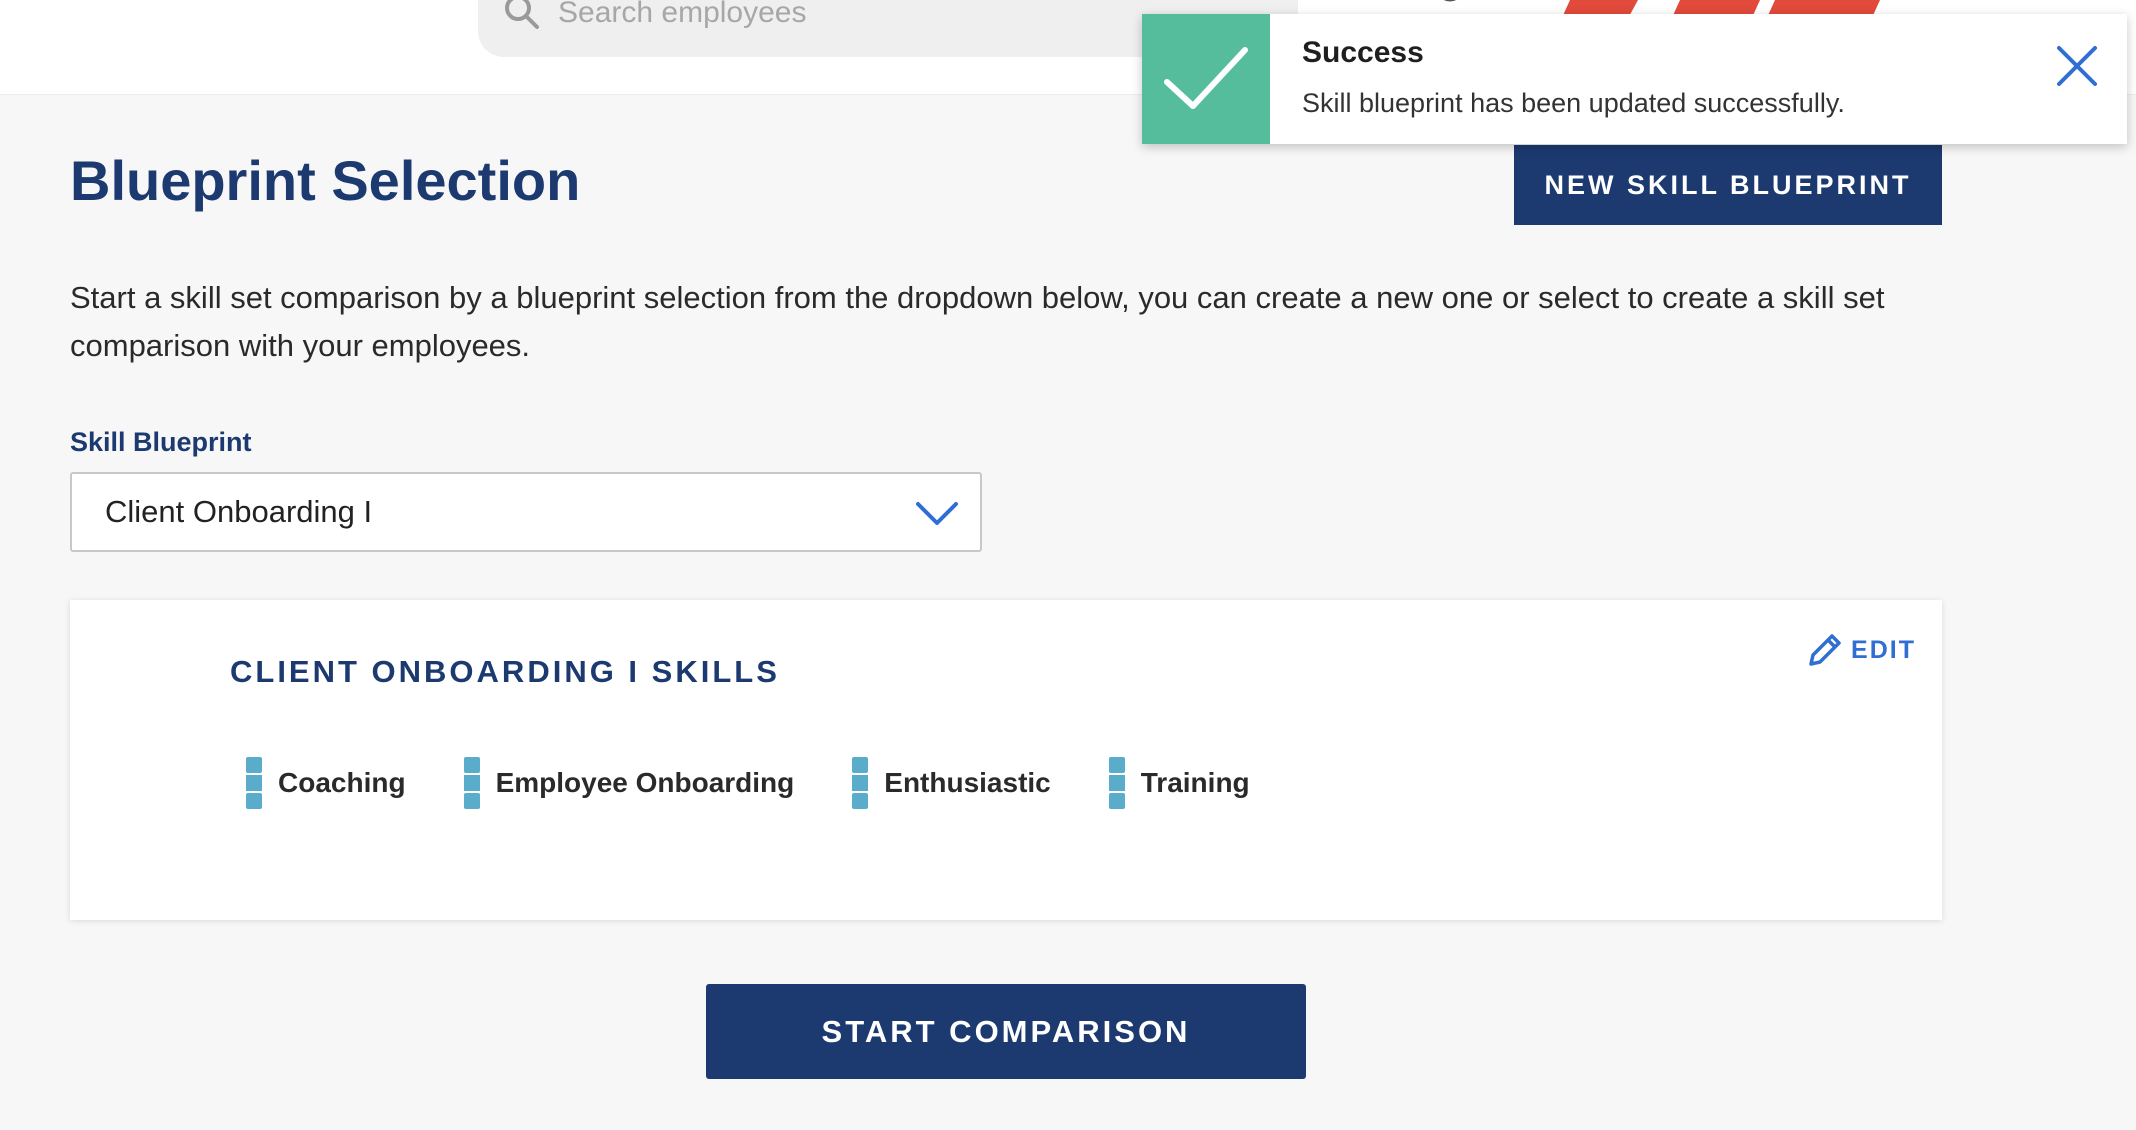  I want to click on skill-blueprint-selected-value: Client Onboarding I, so click(239, 511).